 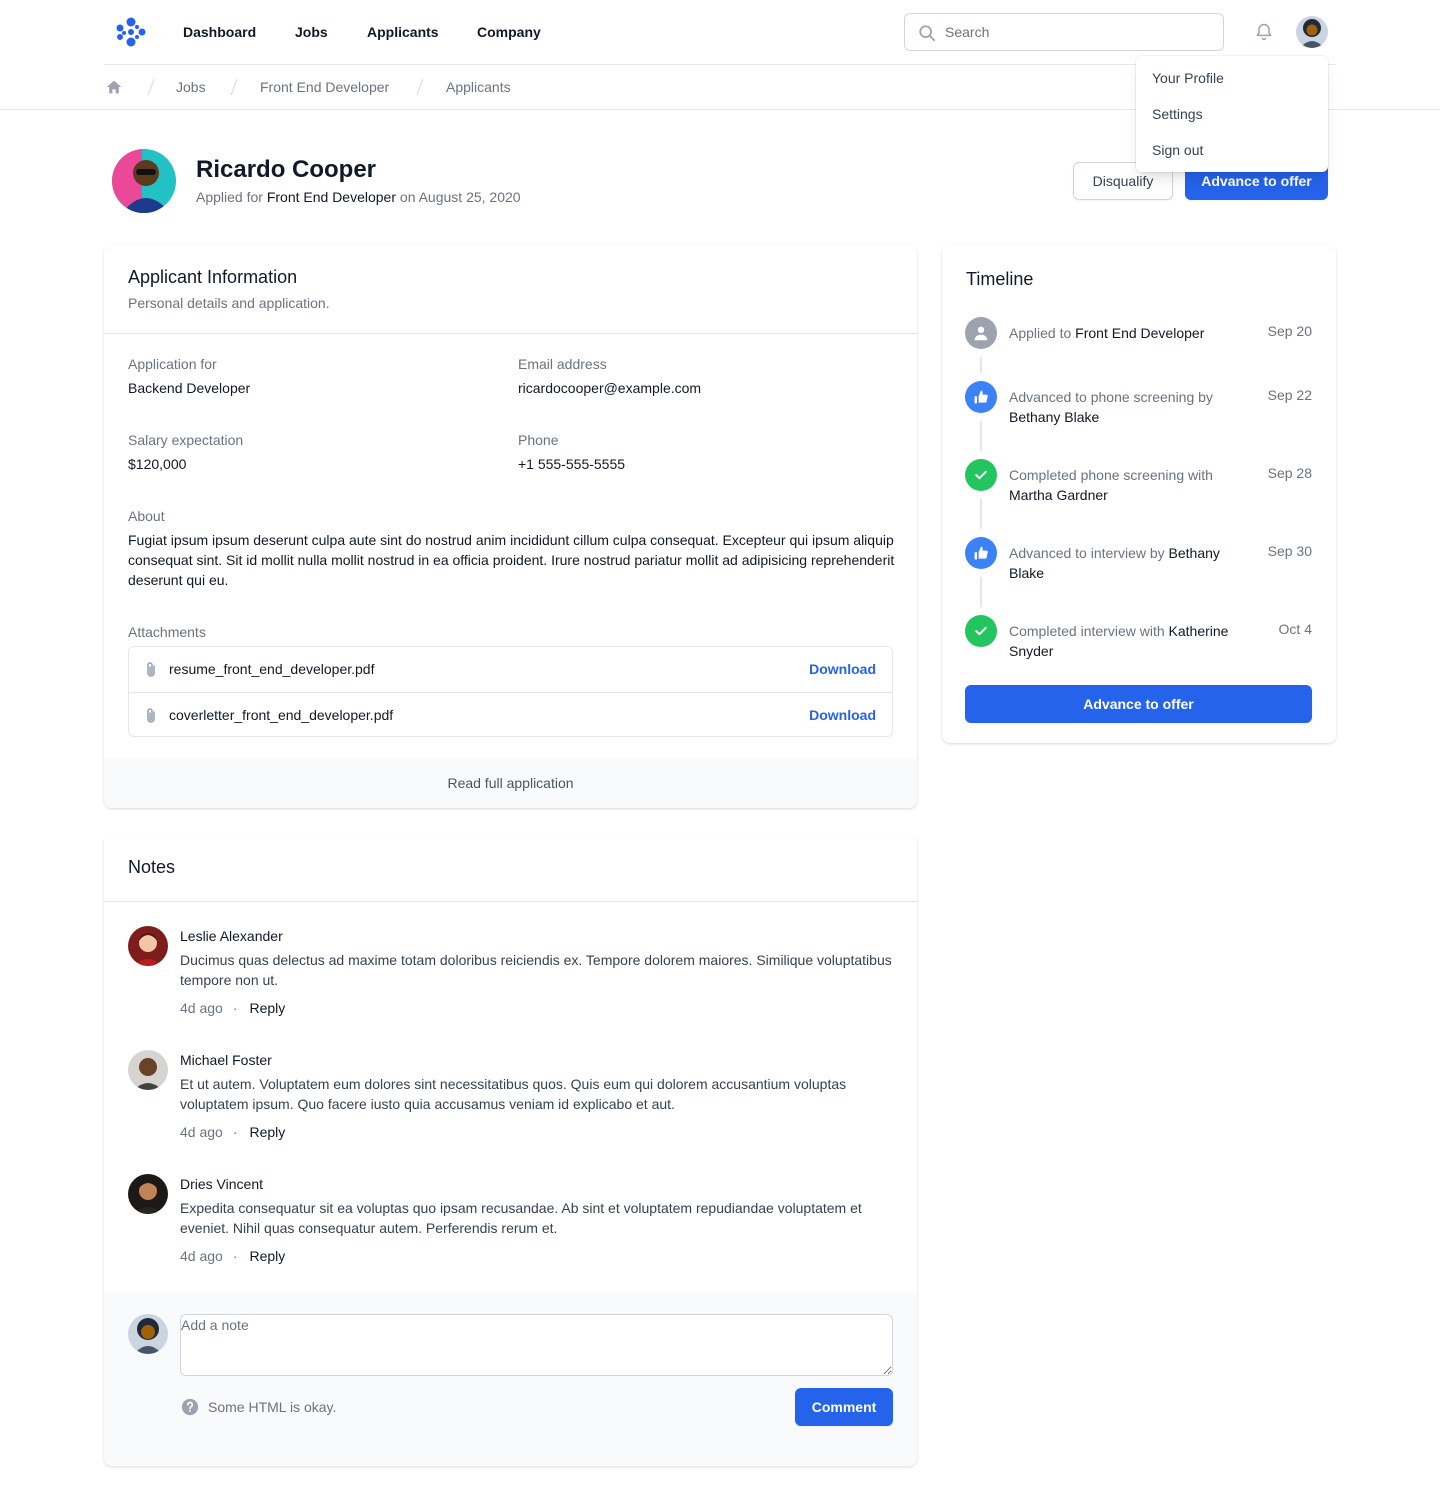 I want to click on add-note-input, so click(x=536, y=1345).